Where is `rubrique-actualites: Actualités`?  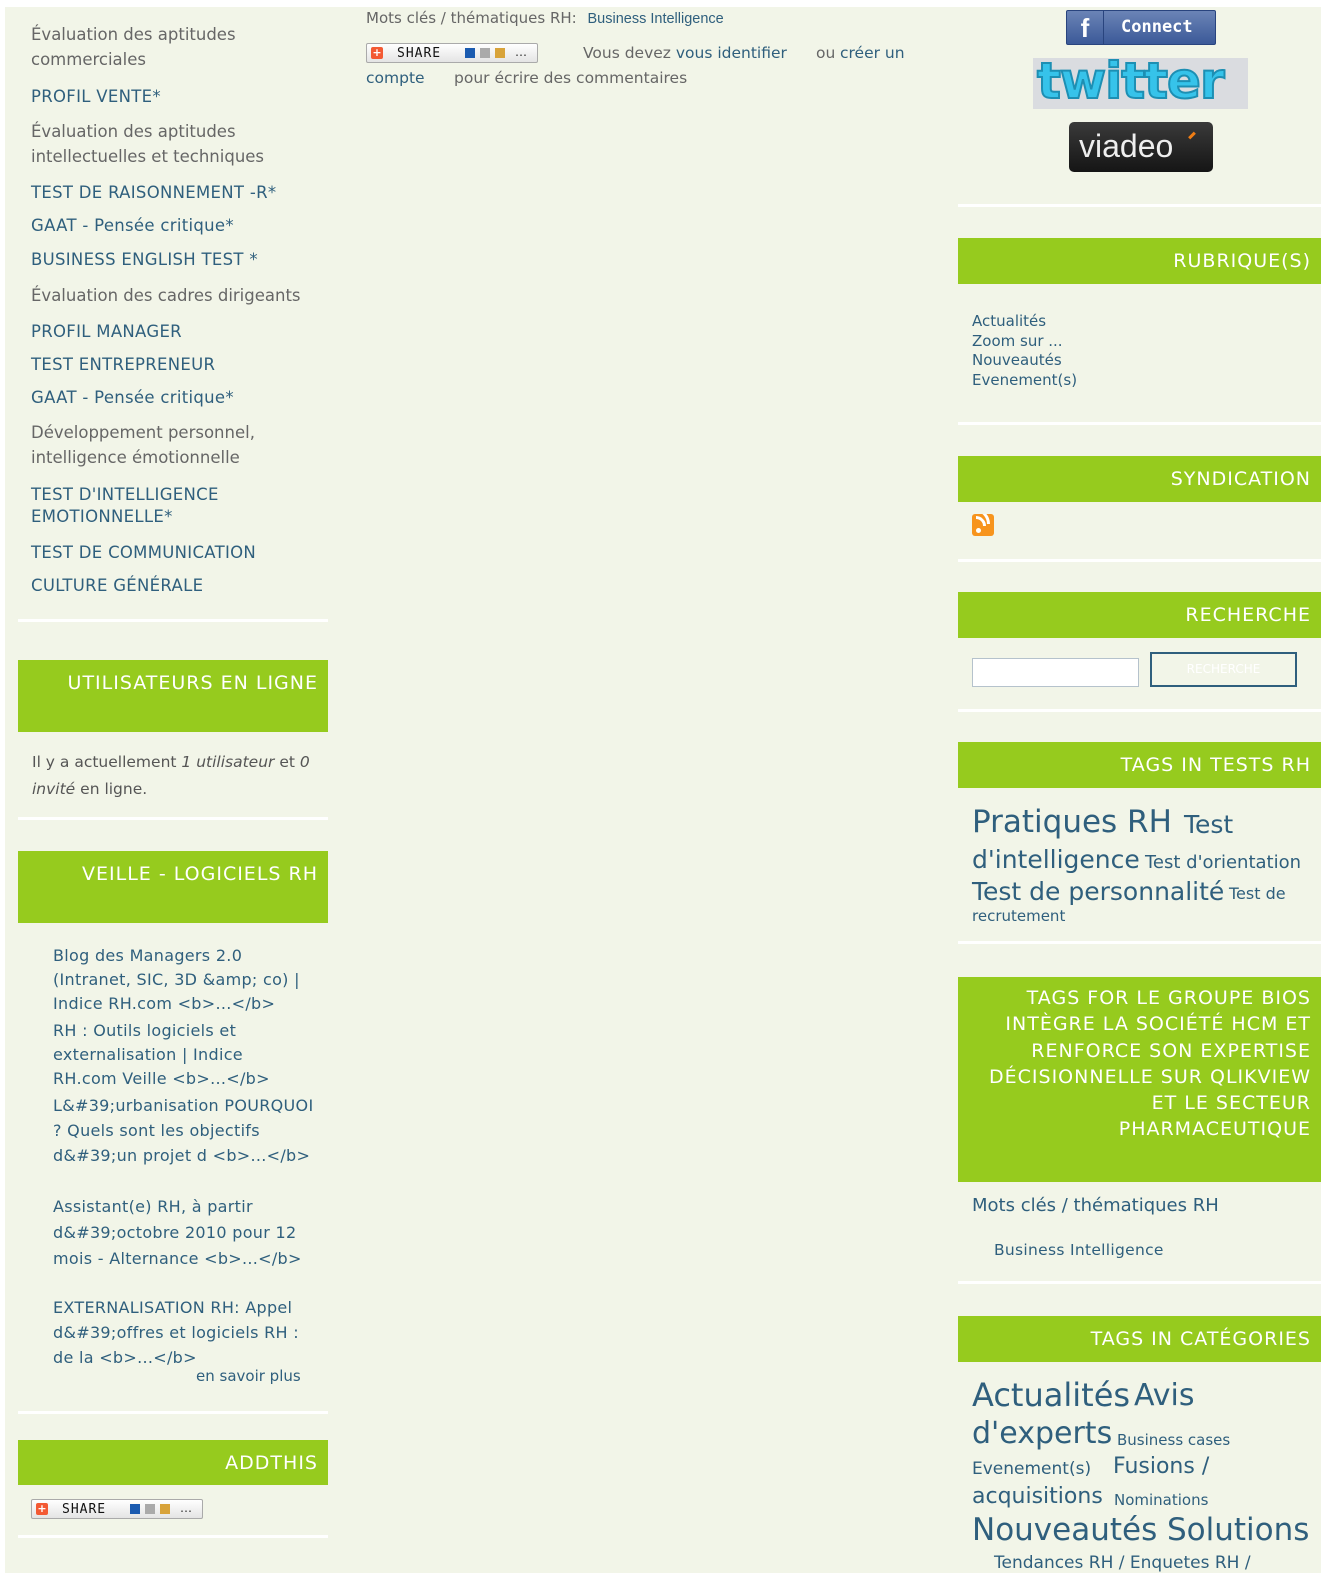
rubrique-actualites: Actualités is located at coordinates (1024, 322).